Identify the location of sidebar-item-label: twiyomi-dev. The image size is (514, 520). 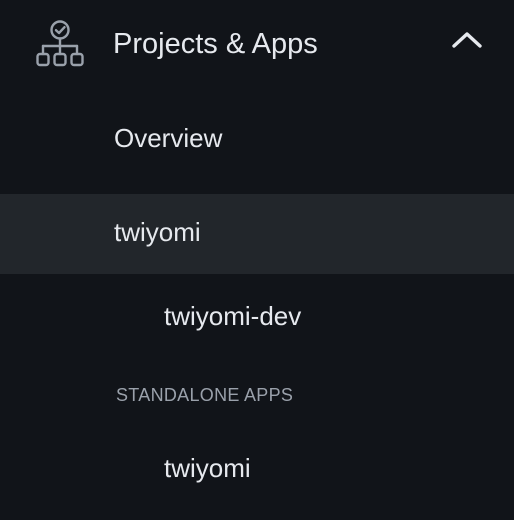
(233, 316).